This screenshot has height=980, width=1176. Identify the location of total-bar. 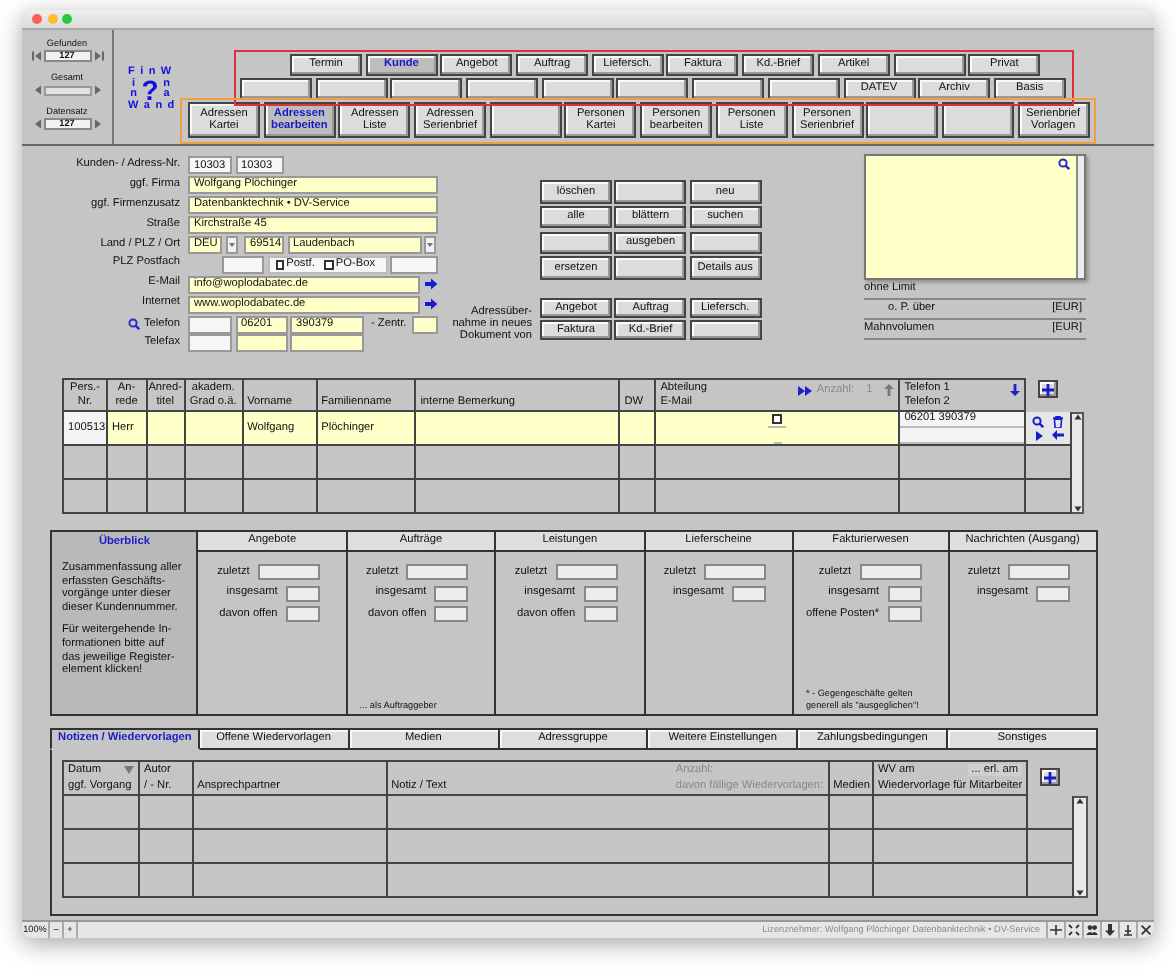
(67, 90).